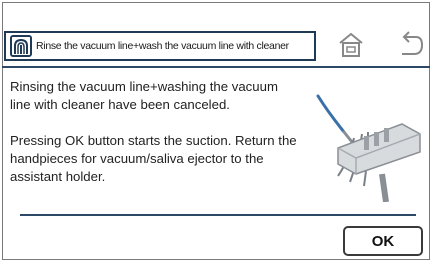  I want to click on dental-unit-image, so click(363, 140).